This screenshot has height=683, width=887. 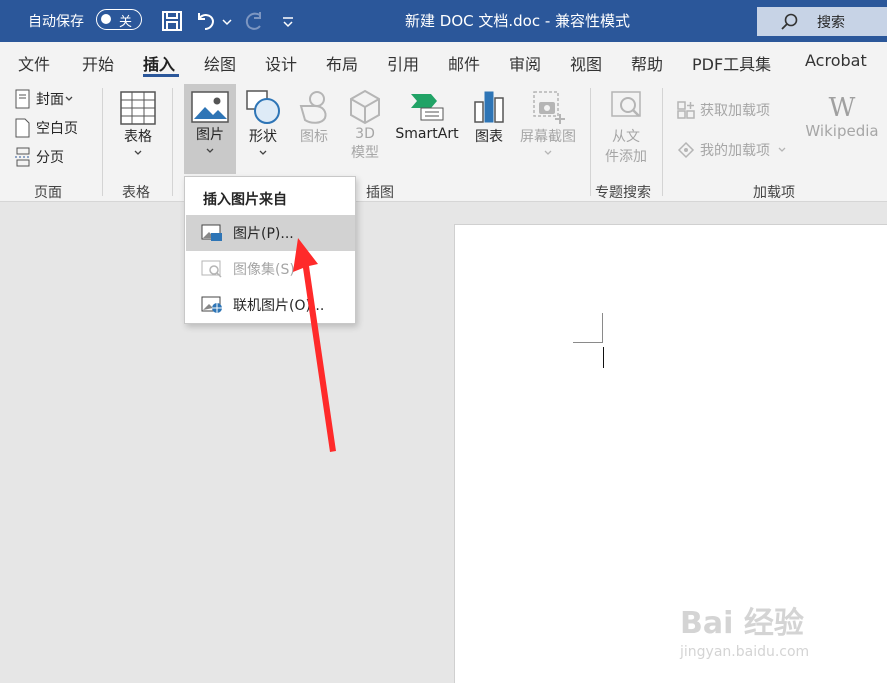 What do you see at coordinates (742, 623) in the screenshot?
I see `baidu-watermark-logo: Bai 经验` at bounding box center [742, 623].